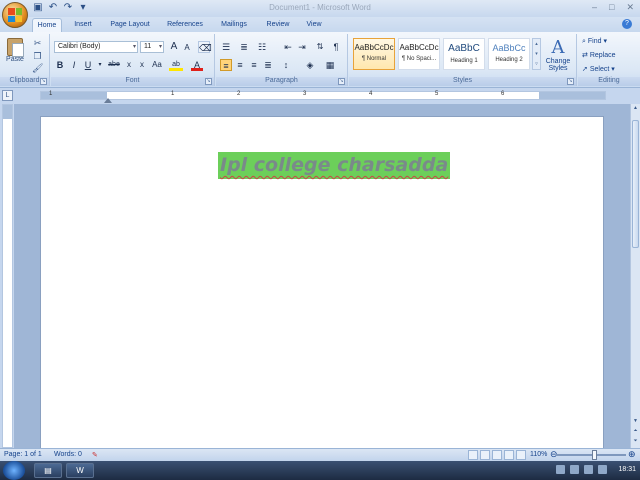  I want to click on scroll-thumb, so click(635, 184).